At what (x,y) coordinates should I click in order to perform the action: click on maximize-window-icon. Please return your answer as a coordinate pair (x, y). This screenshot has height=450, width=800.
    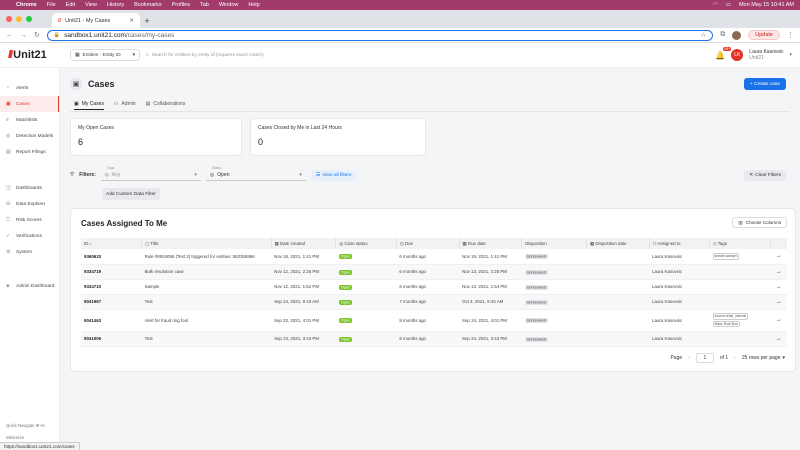
    Looking at the image, I should click on (29, 19).